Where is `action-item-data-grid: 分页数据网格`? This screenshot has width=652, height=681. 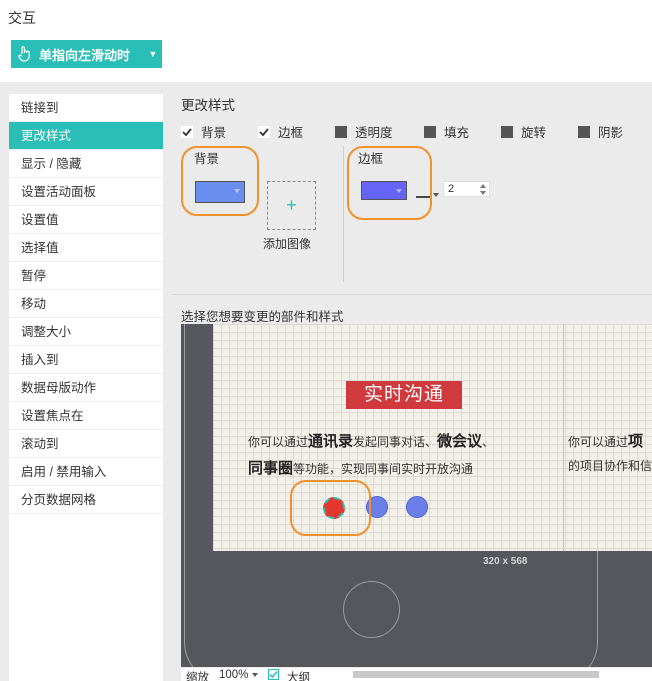 action-item-data-grid: 分页数据网格 is located at coordinates (86, 500).